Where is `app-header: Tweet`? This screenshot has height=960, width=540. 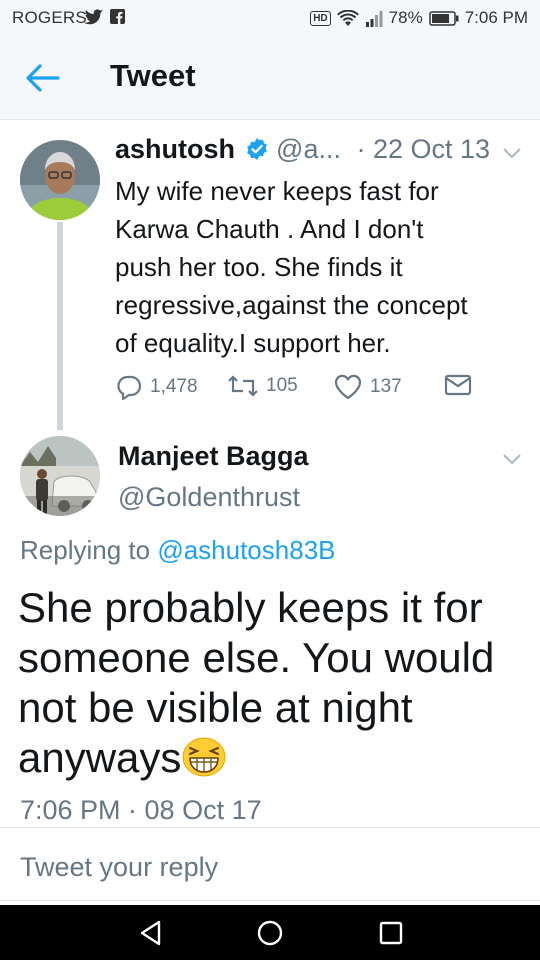
app-header: Tweet is located at coordinates (270, 78).